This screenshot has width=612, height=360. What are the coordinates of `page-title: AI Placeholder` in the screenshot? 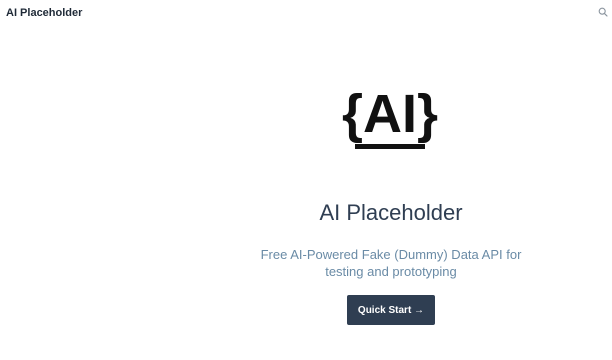 It's located at (391, 212).